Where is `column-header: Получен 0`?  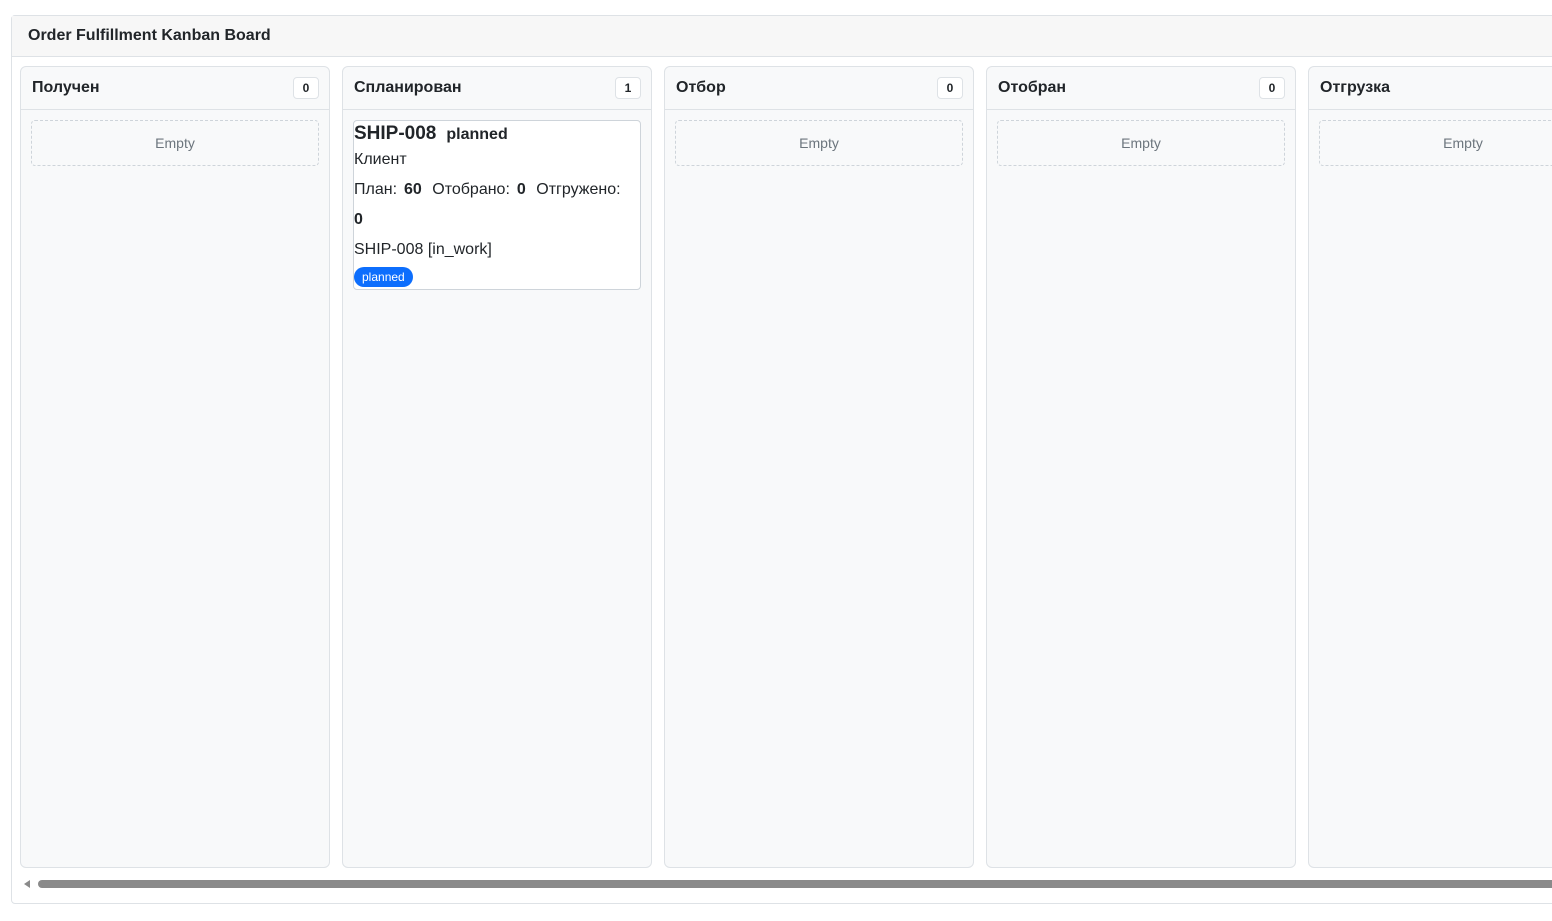
column-header: Получен 0 is located at coordinates (175, 88).